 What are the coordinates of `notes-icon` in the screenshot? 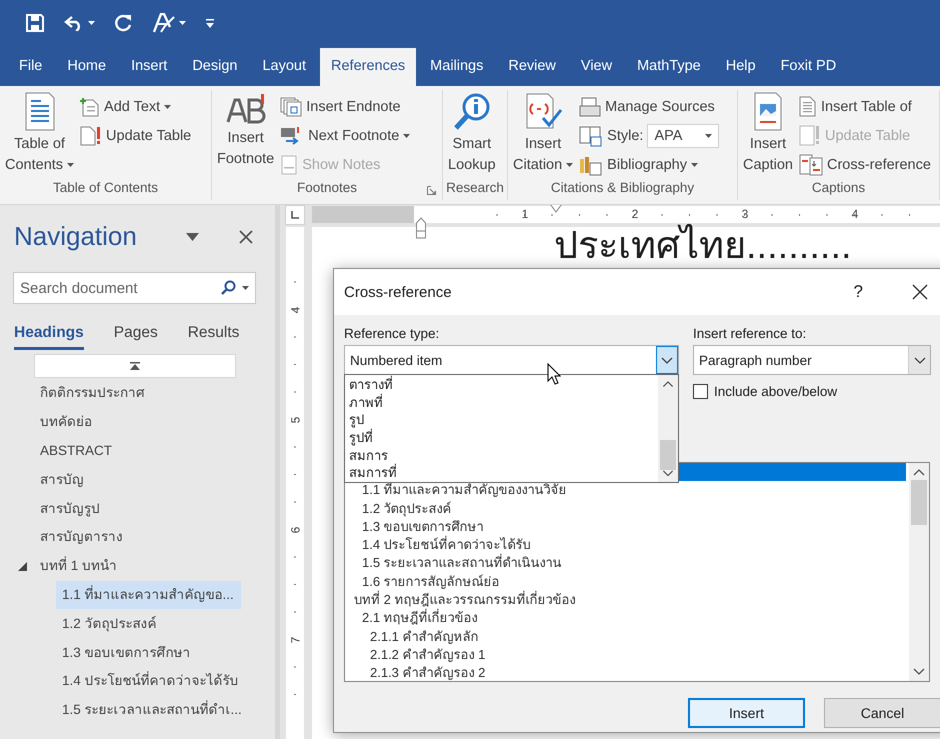 It's located at (289, 164).